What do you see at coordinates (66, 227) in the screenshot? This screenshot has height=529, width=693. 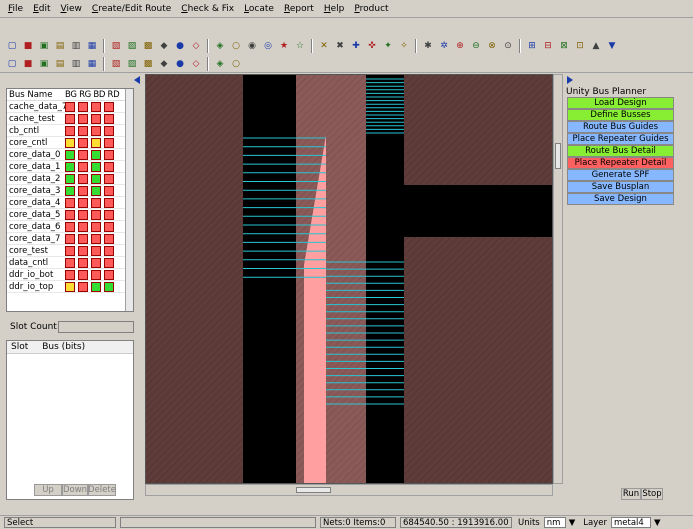 I see `bus-row: core_data_6` at bounding box center [66, 227].